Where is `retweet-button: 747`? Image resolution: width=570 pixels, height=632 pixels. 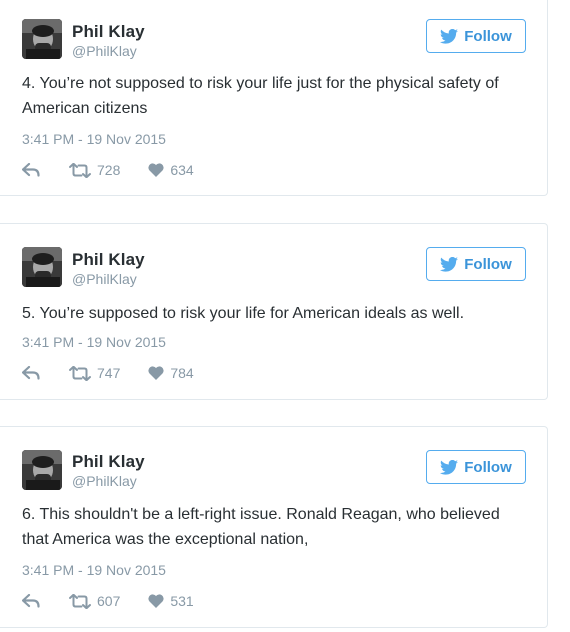 retweet-button: 747 is located at coordinates (91, 373).